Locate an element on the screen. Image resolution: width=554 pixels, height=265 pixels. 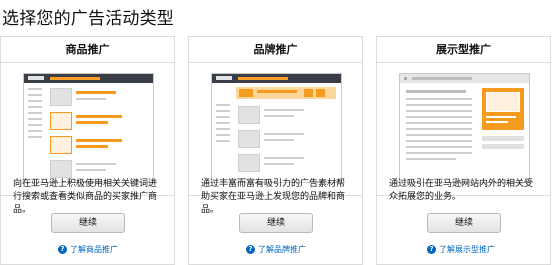
page-title: 选择您的广告活动类型 is located at coordinates (88, 19).